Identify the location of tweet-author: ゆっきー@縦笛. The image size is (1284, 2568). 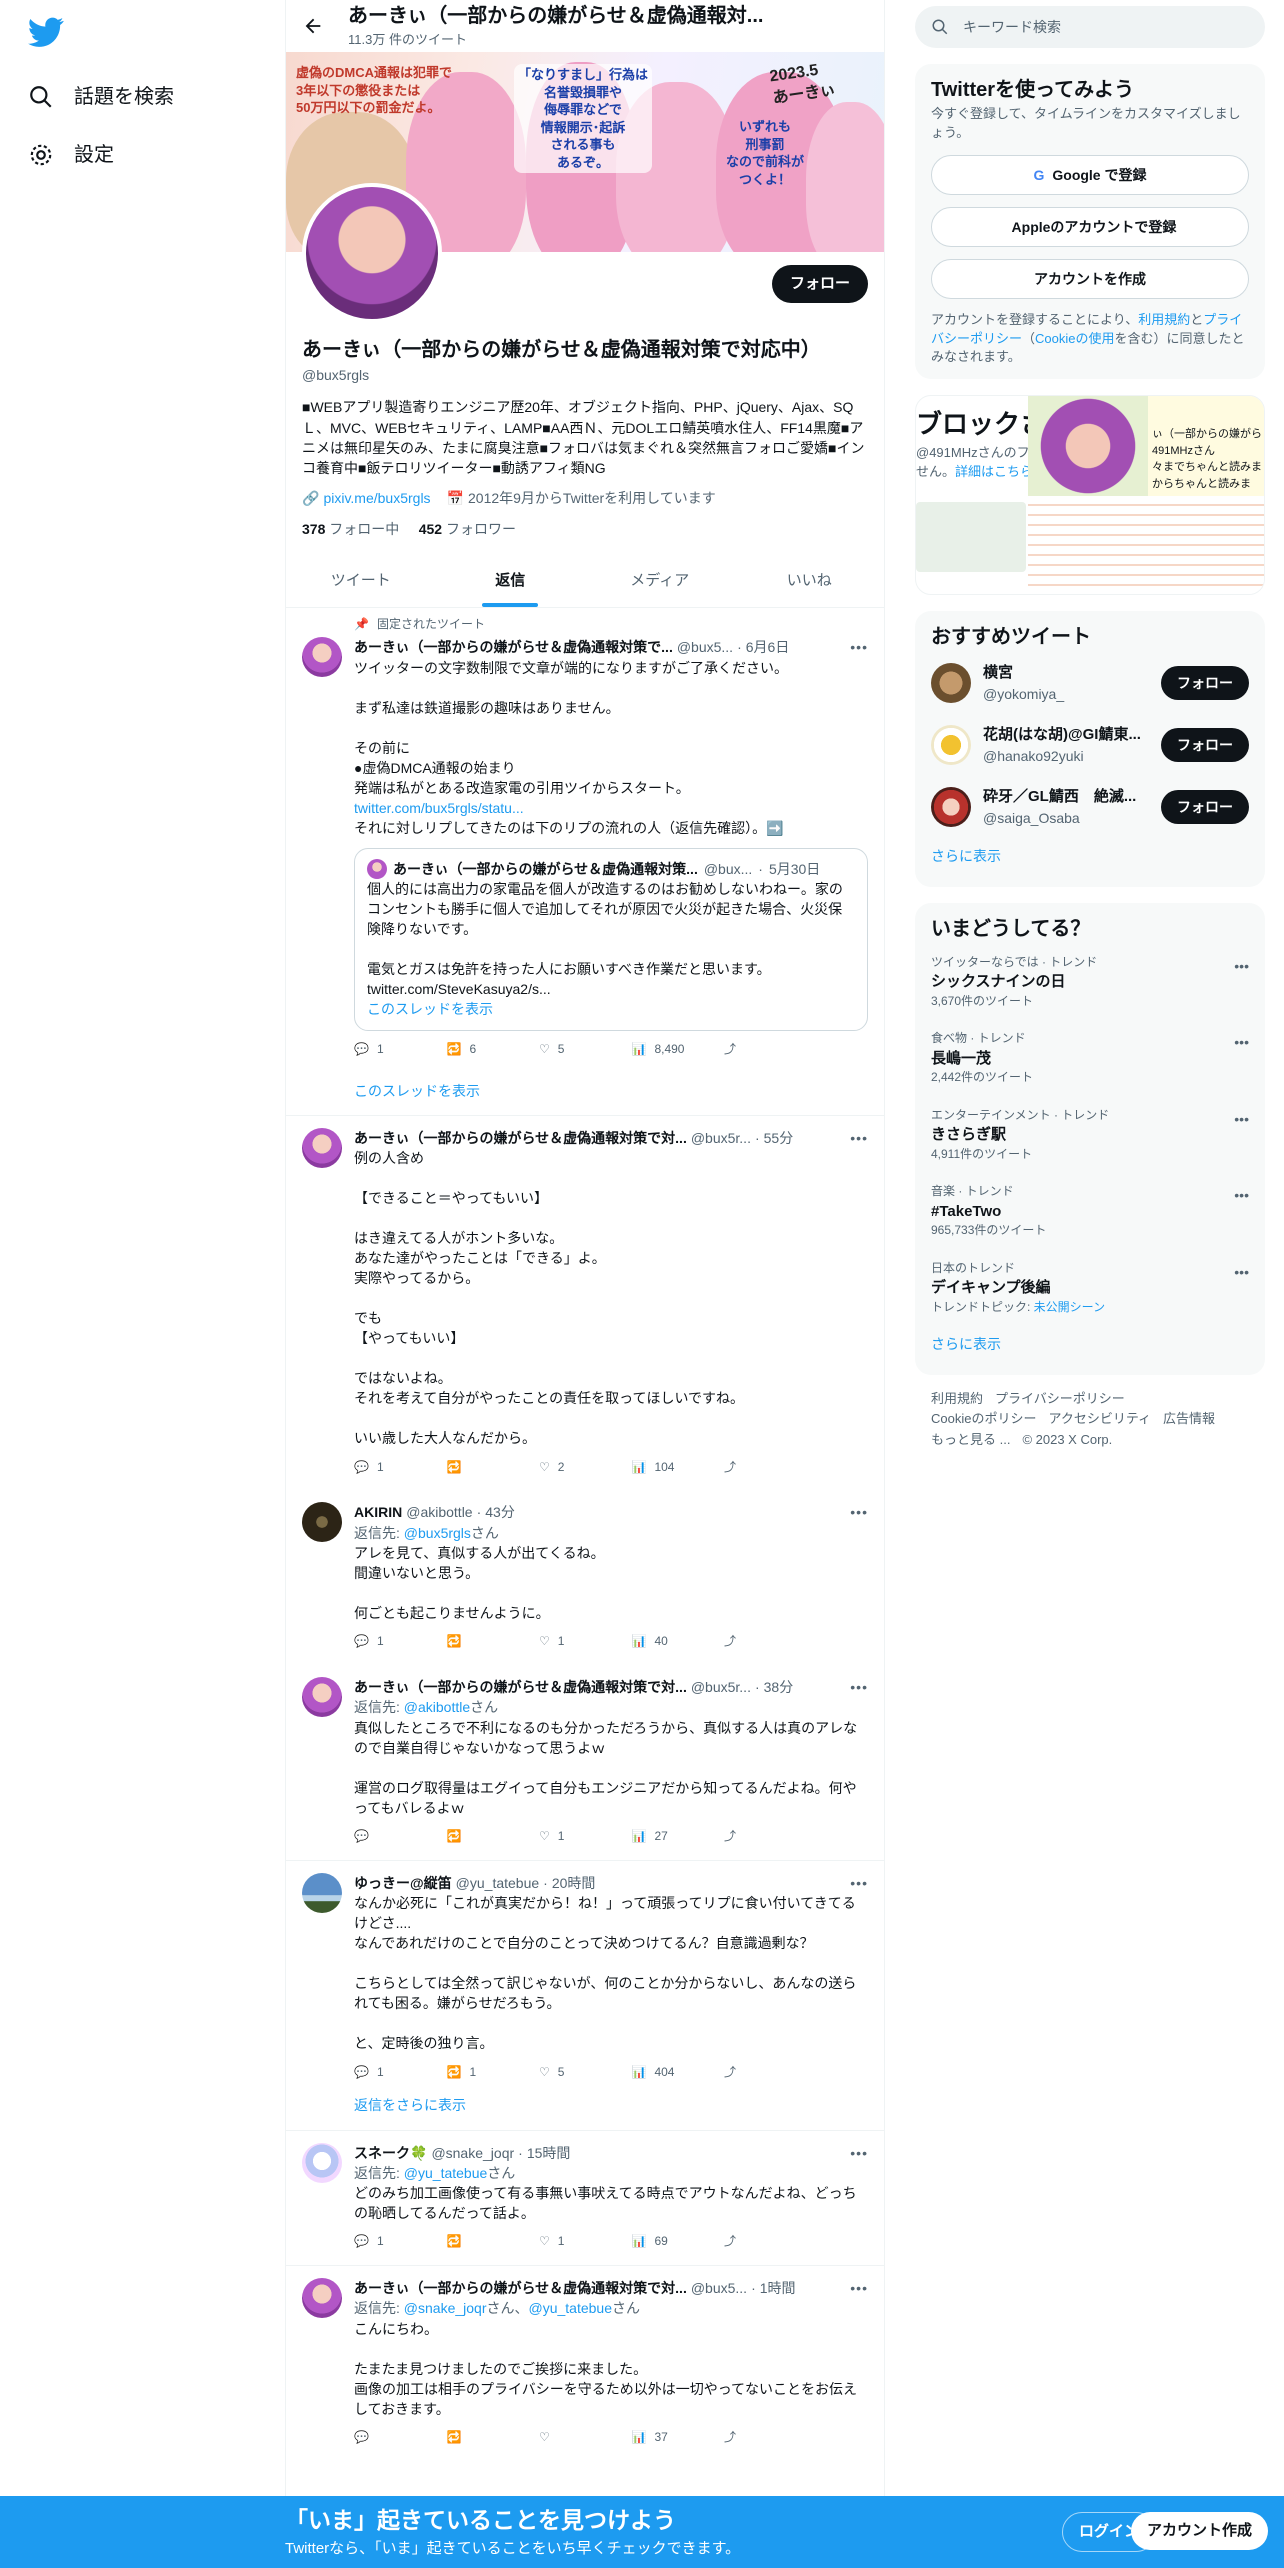
(403, 1883).